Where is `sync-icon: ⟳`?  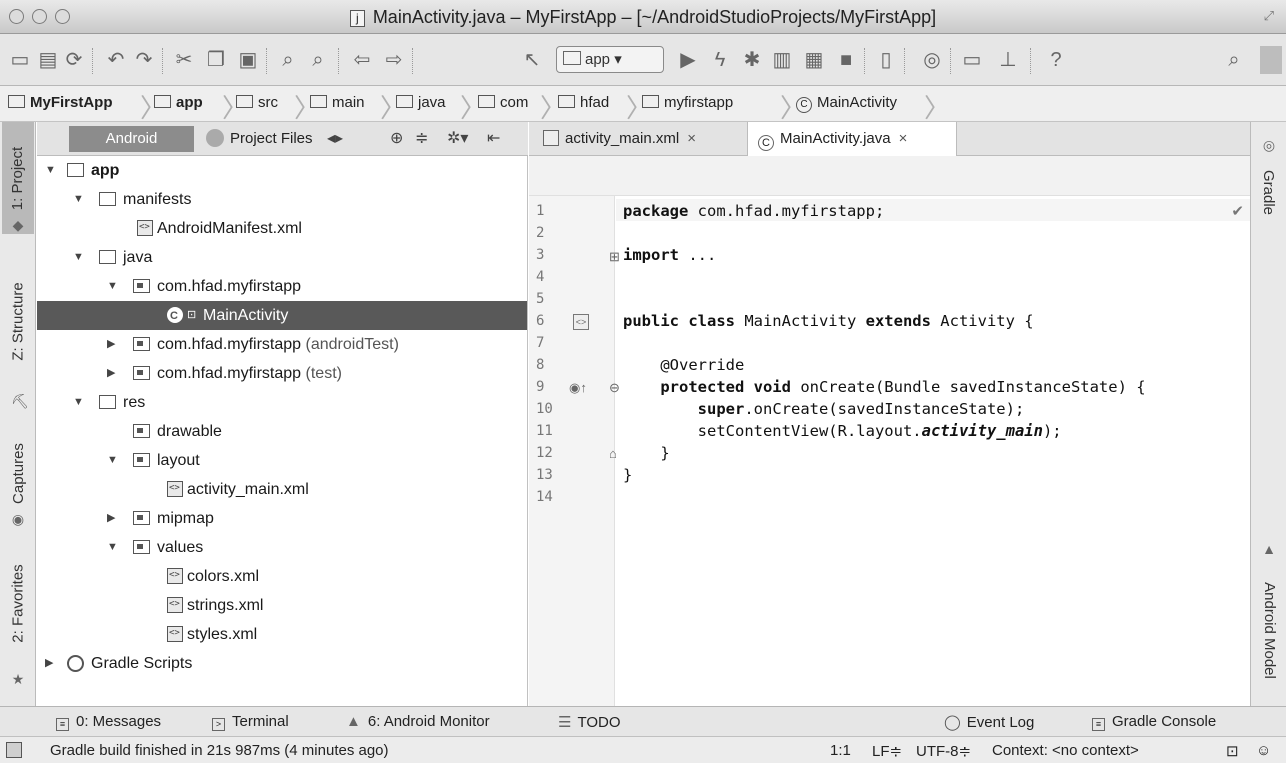 sync-icon: ⟳ is located at coordinates (74, 60).